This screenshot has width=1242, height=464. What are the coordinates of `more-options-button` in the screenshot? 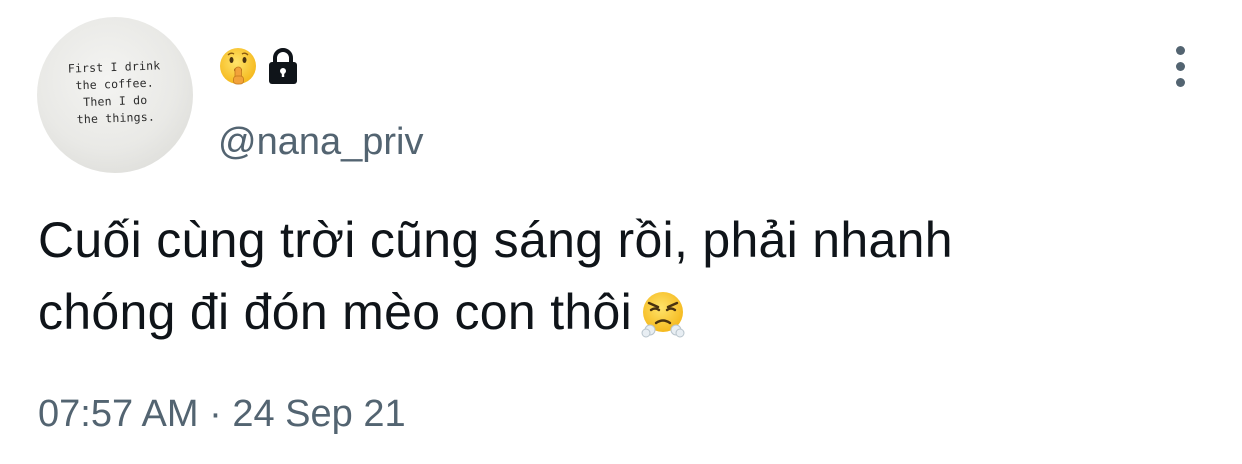 It's located at (1180, 66).